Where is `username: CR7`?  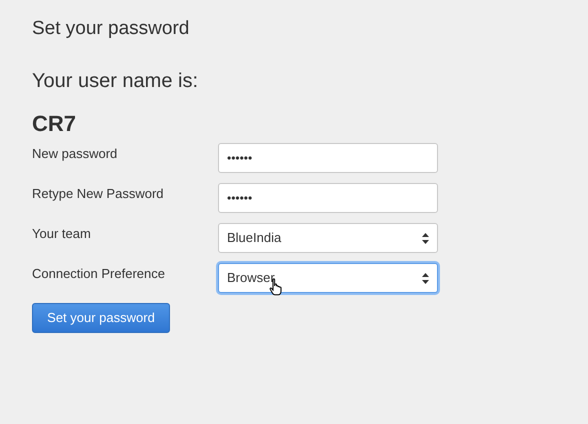 username: CR7 is located at coordinates (55, 124).